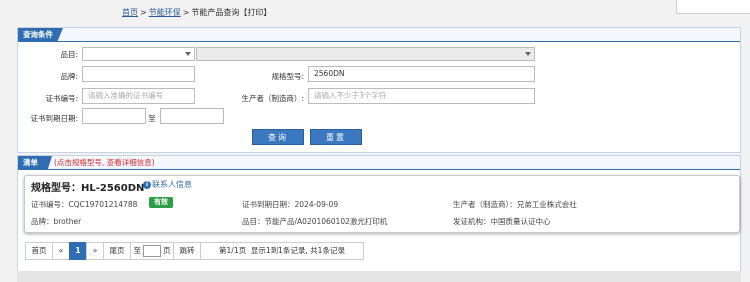 The width and height of the screenshot is (750, 282). Describe the element at coordinates (39, 251) in the screenshot. I see `first-page-button: 首页` at that location.